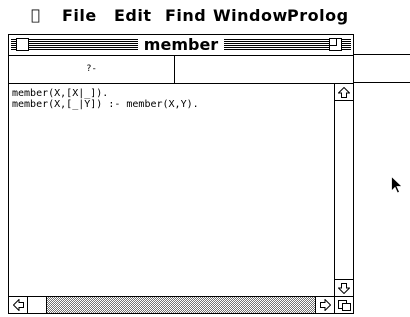  What do you see at coordinates (343, 305) in the screenshot?
I see `size-box-icon` at bounding box center [343, 305].